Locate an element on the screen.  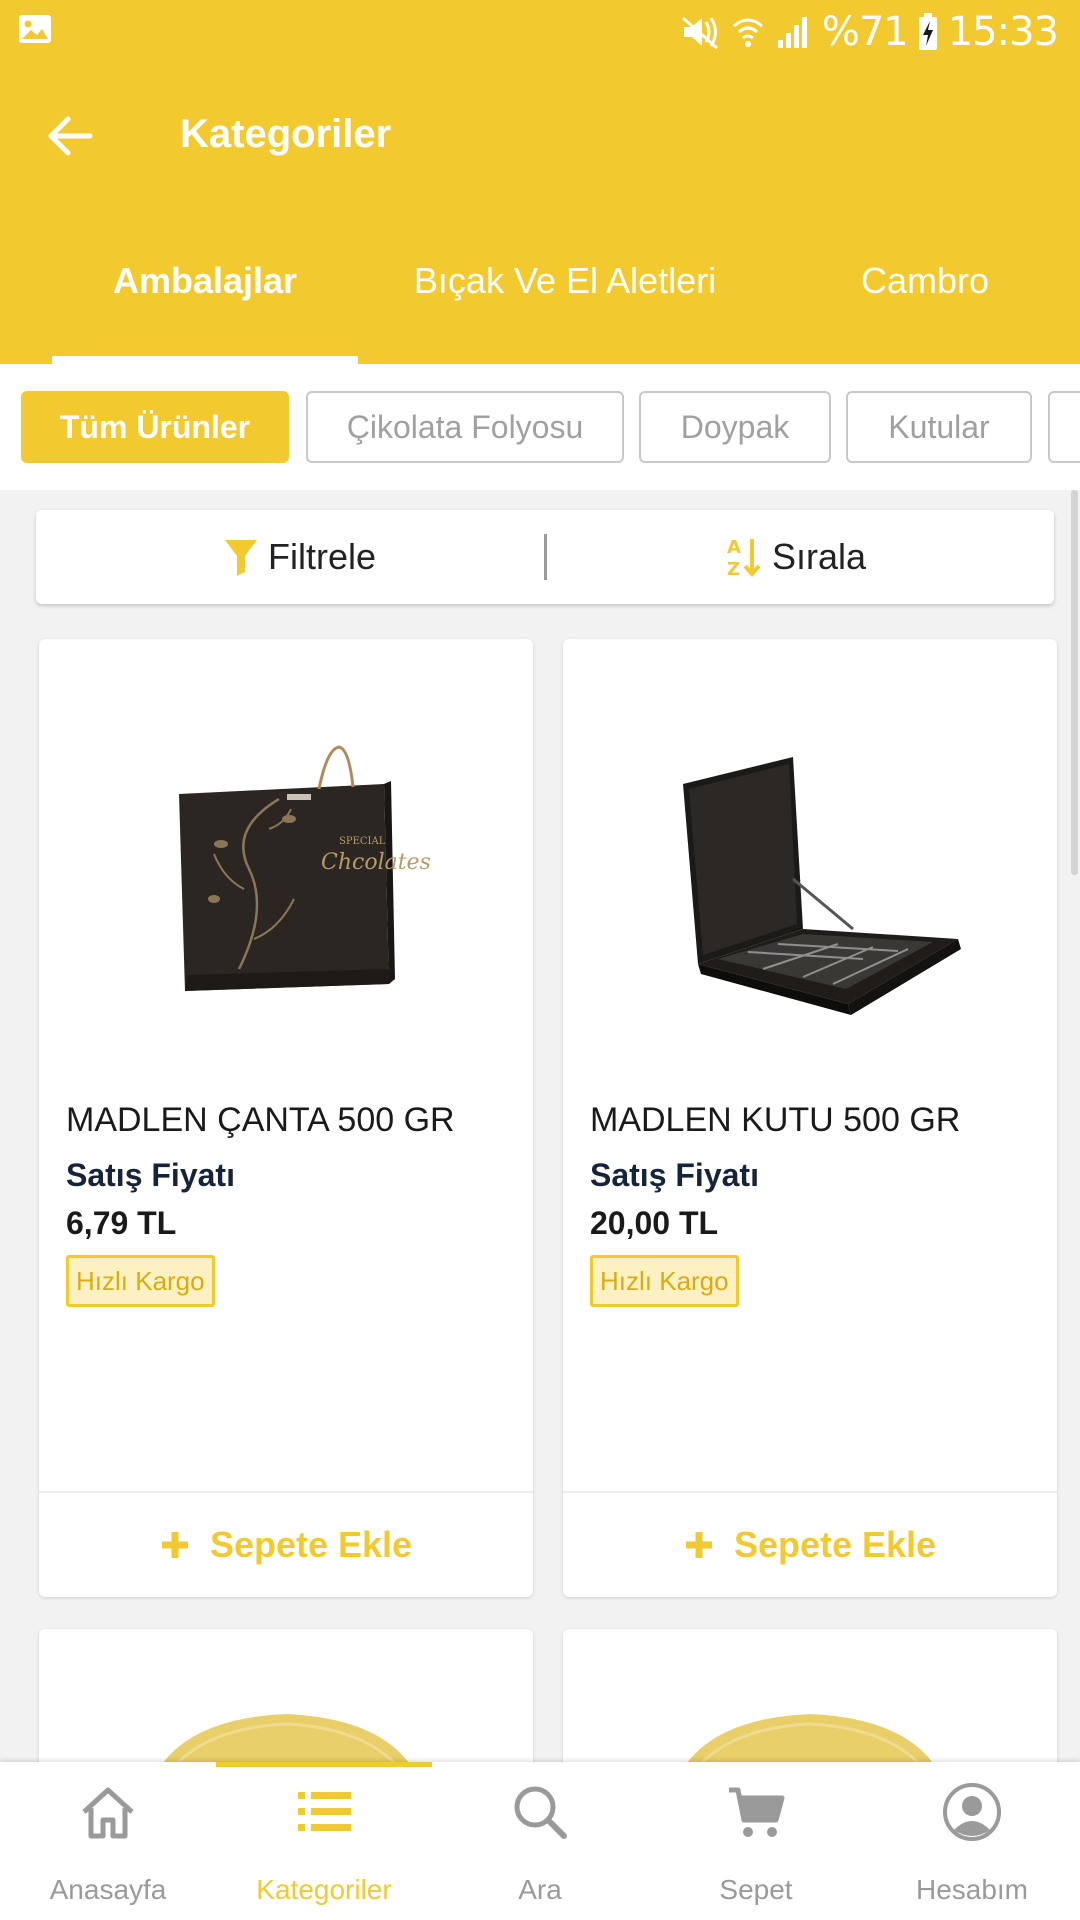
chip-doypak: Doypak is located at coordinates (735, 427).